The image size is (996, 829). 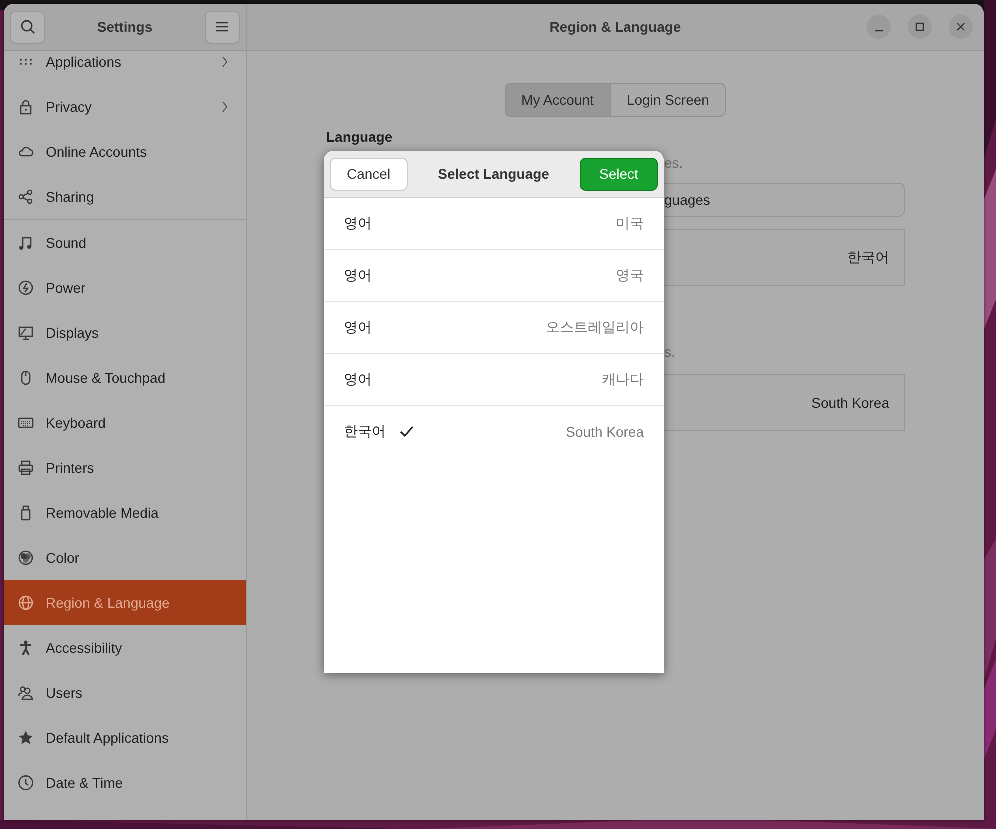 I want to click on search-icon, so click(x=28, y=27).